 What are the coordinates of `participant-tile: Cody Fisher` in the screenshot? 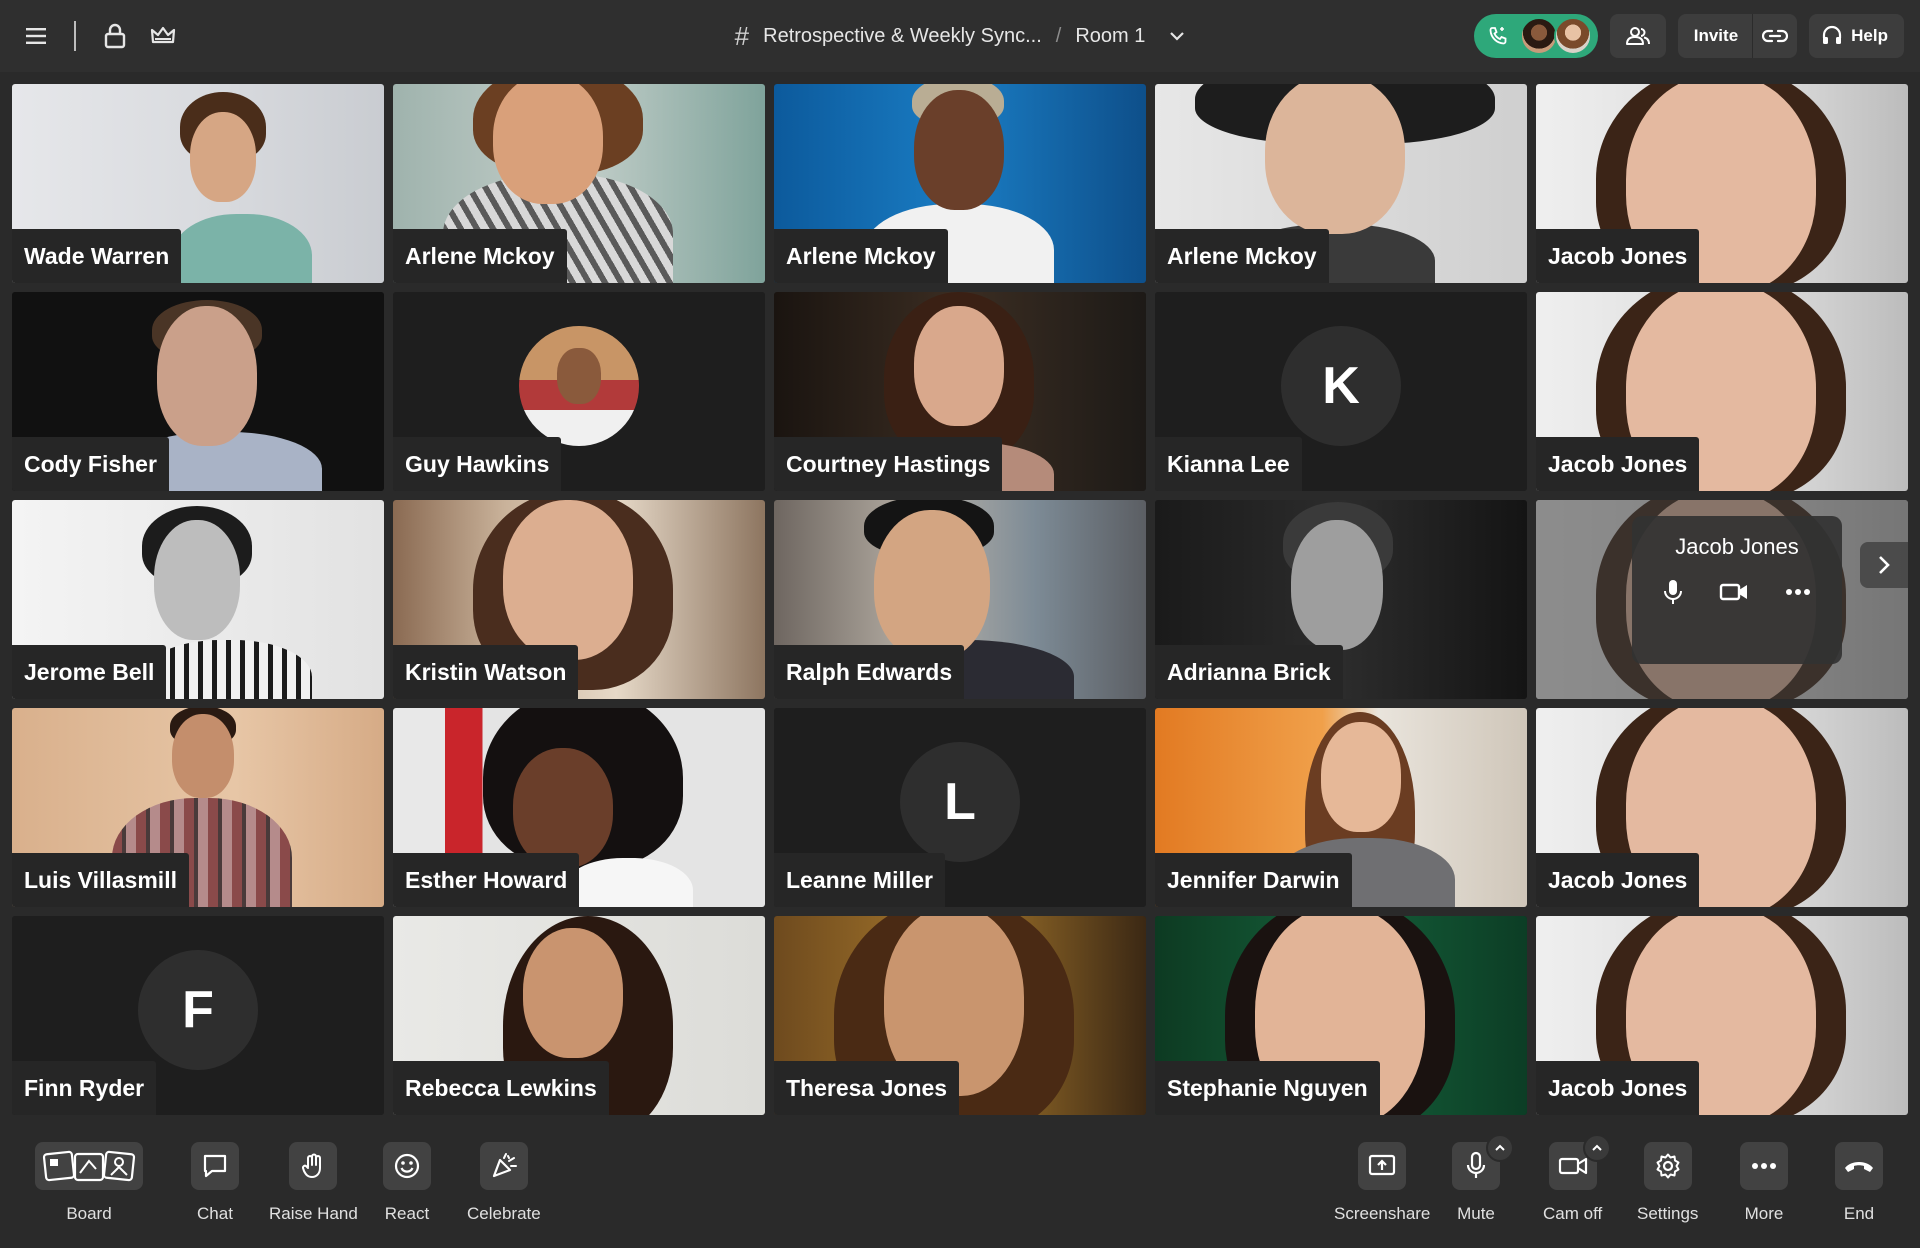 It's located at (198, 391).